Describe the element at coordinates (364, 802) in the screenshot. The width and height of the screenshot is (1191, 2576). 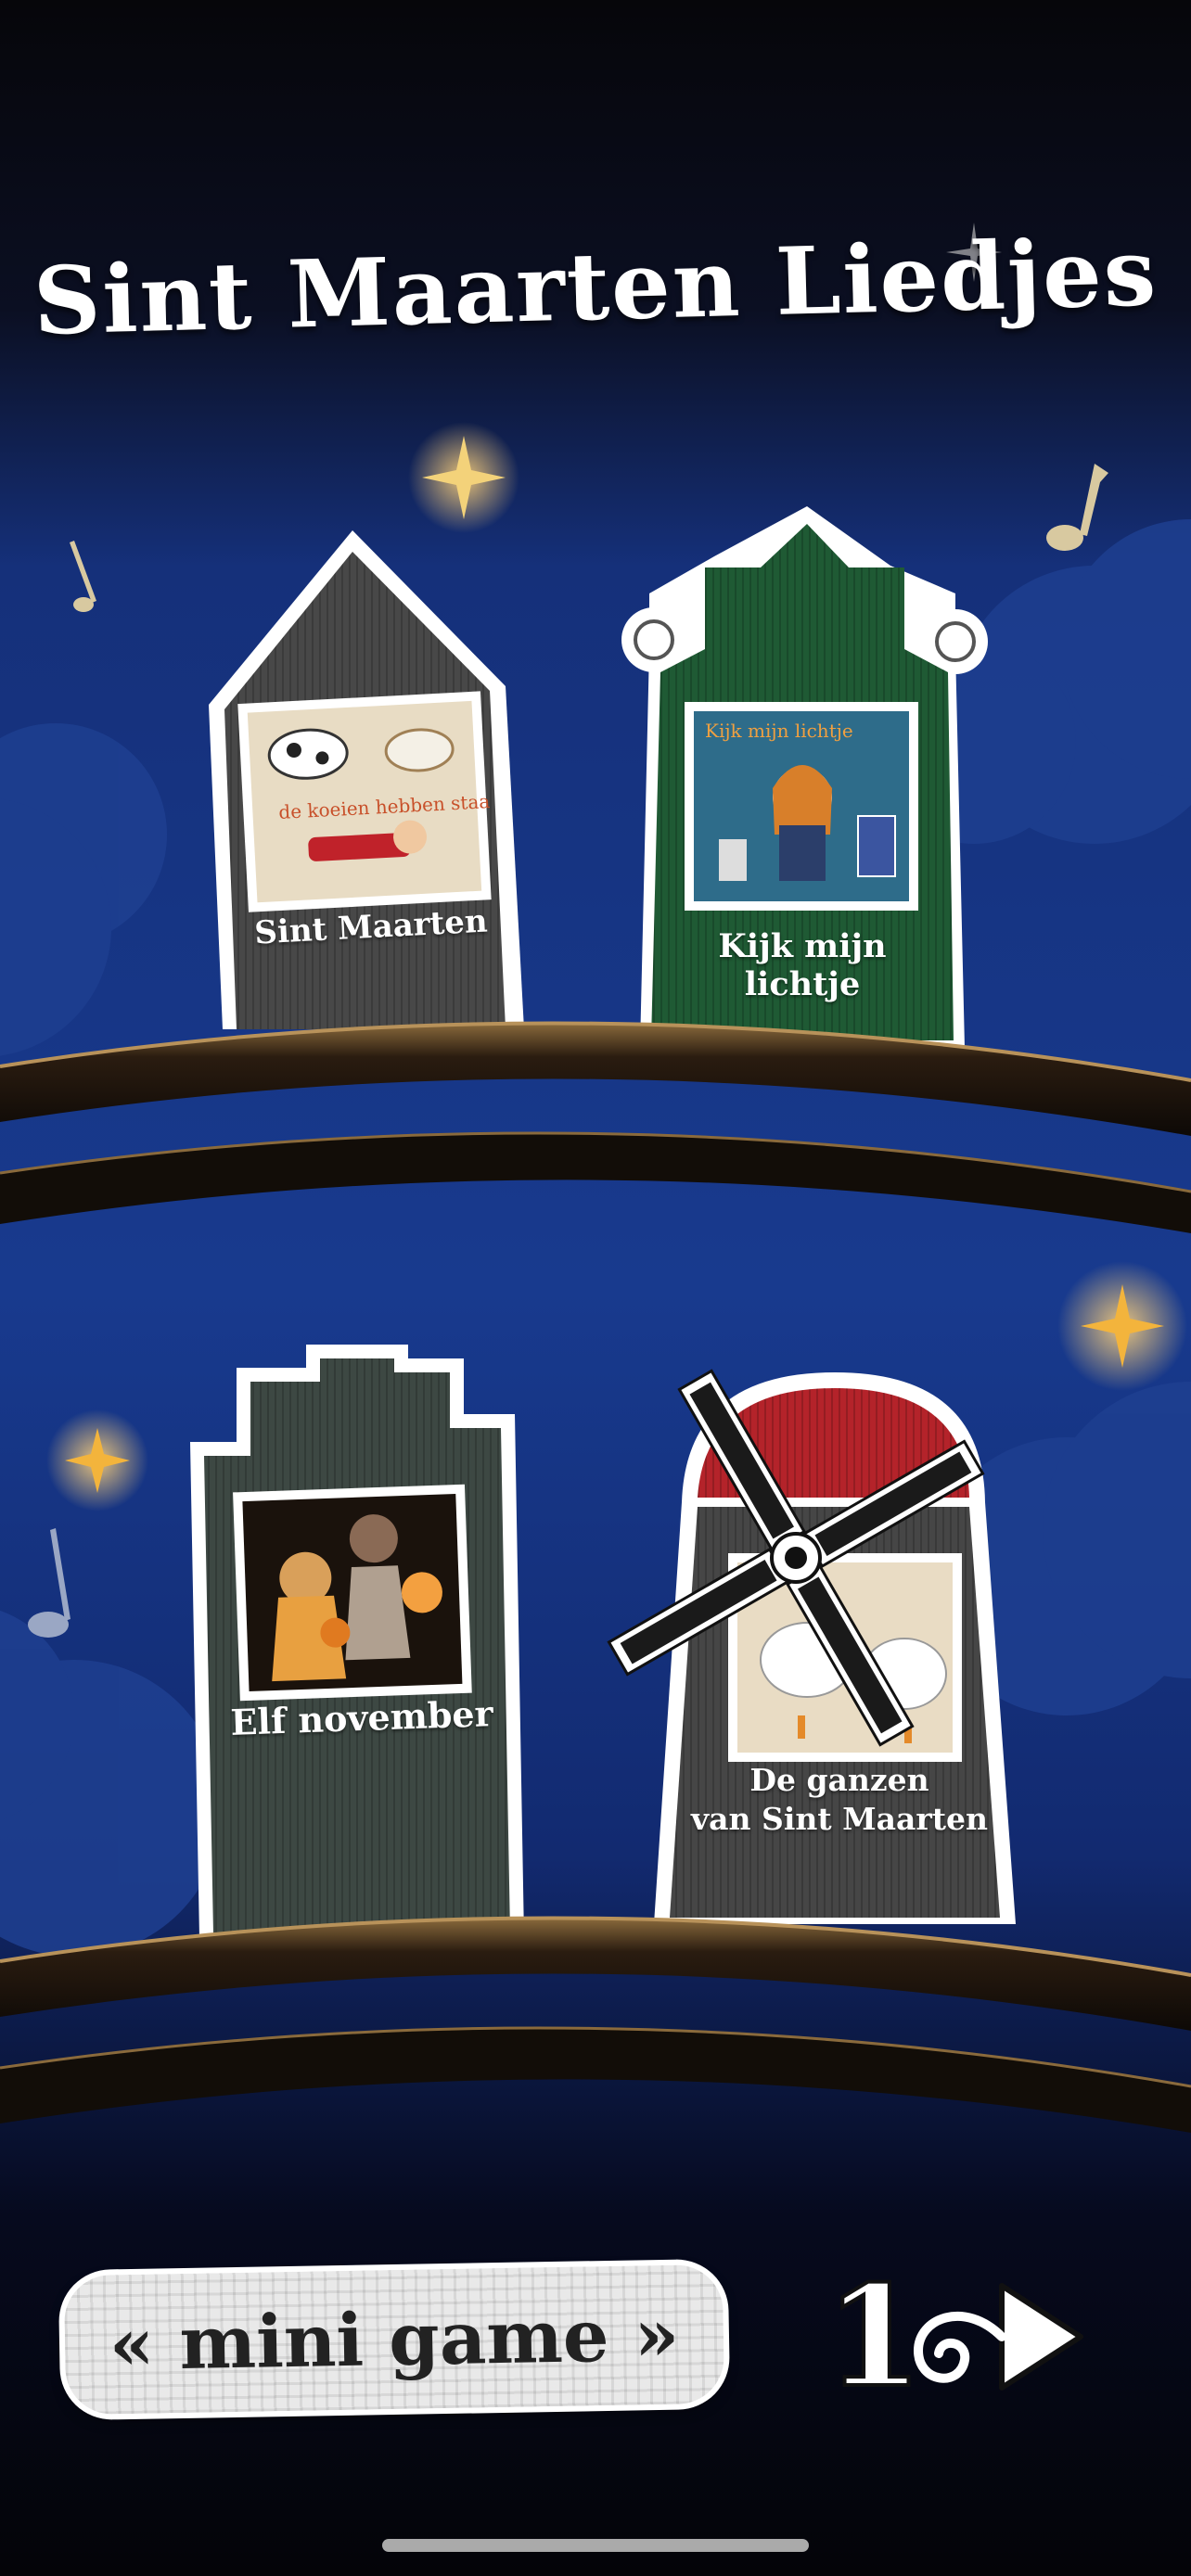
I see `song-thumbnail: de koeien hebben staa` at that location.